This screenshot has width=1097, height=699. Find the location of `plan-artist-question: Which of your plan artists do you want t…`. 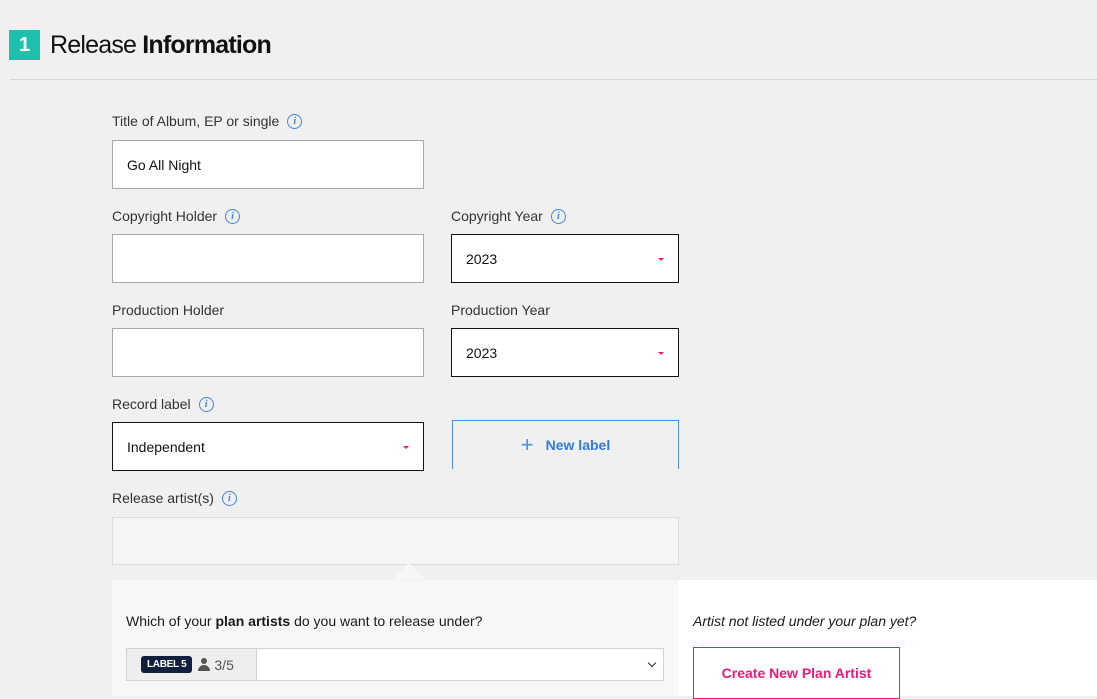

plan-artist-question: Which of your plan artists do you want t… is located at coordinates (304, 621).